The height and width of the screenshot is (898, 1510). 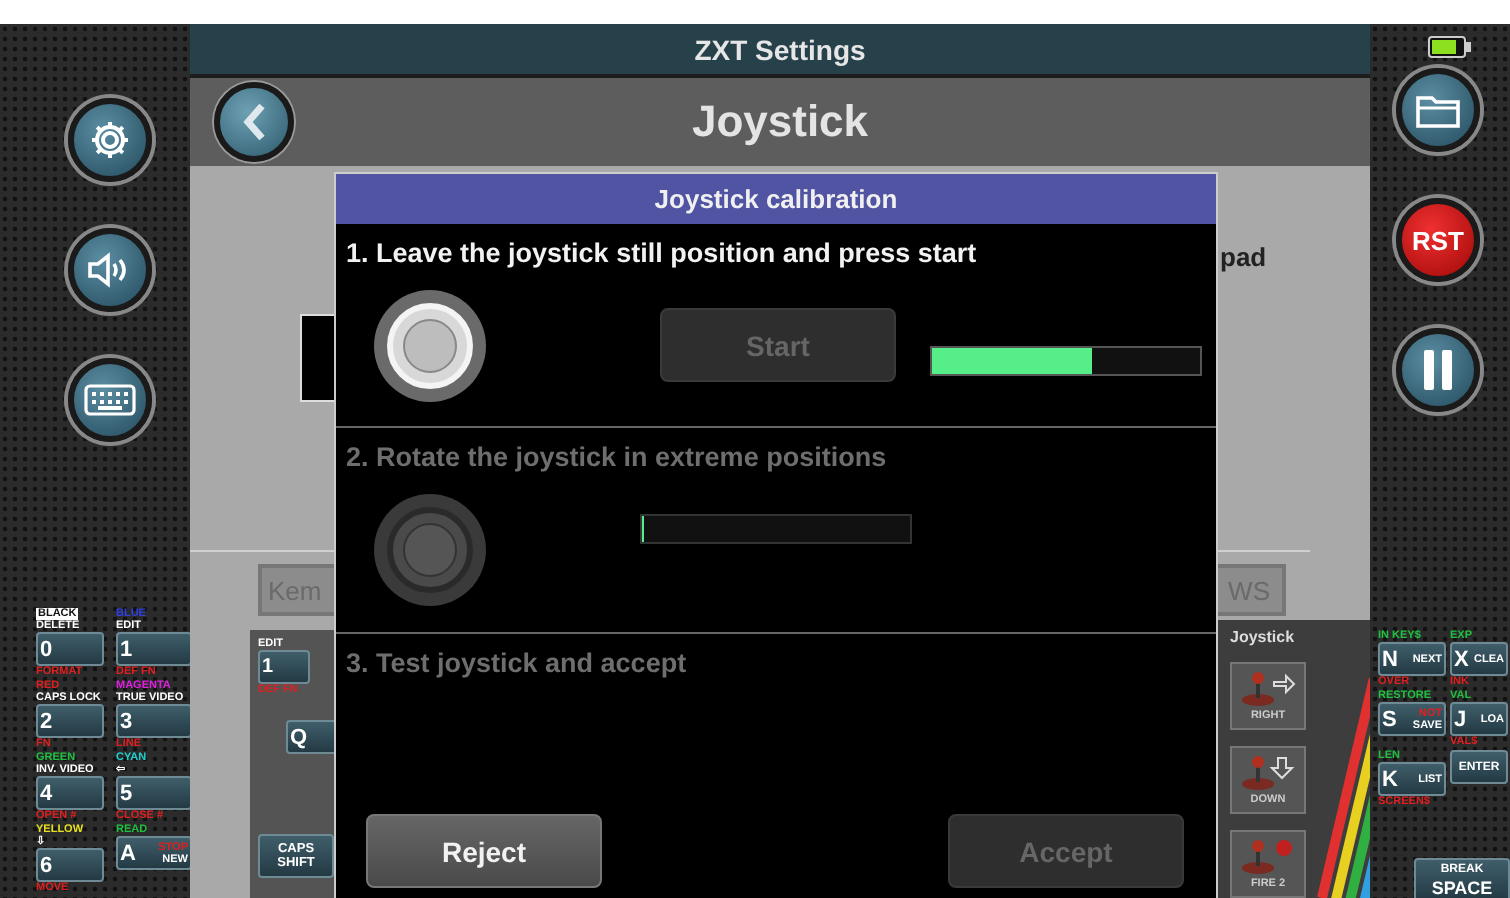 I want to click on battery-icon, so click(x=1450, y=47).